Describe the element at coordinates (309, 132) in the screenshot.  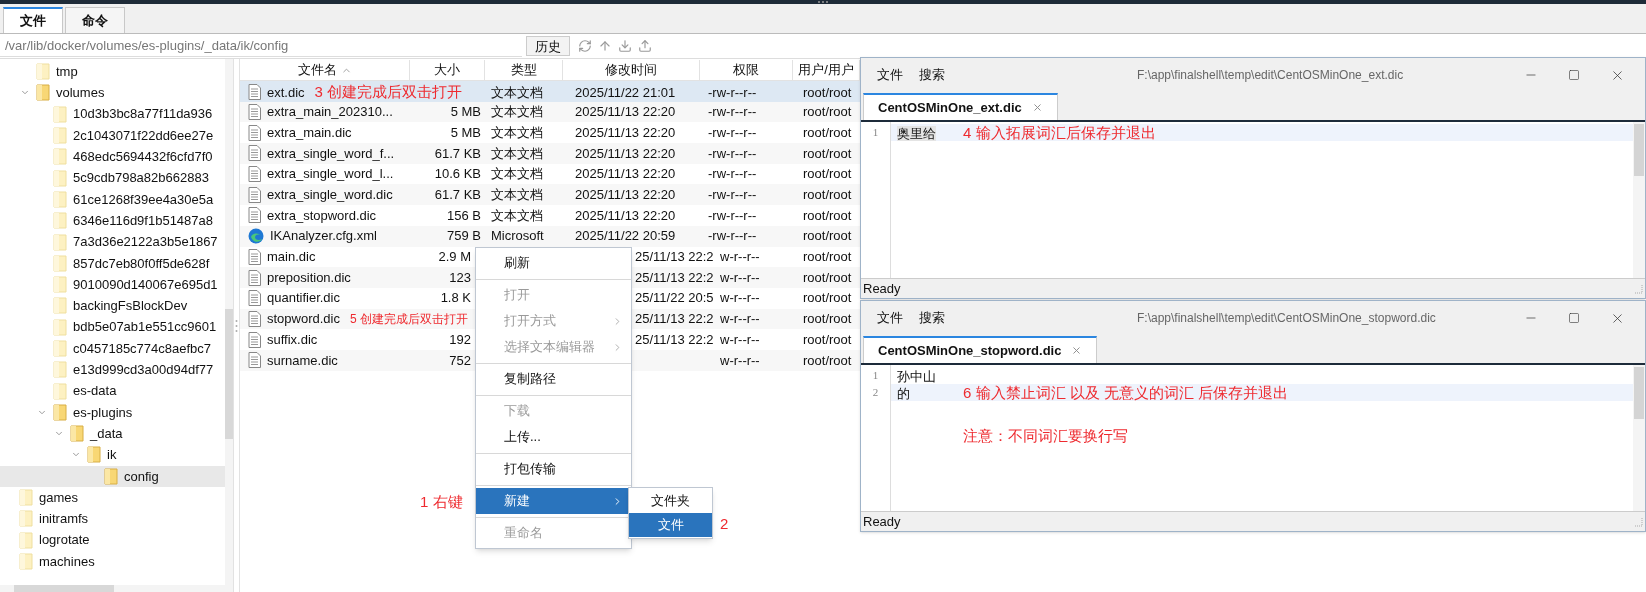
I see `file-name: extra_main.dic` at that location.